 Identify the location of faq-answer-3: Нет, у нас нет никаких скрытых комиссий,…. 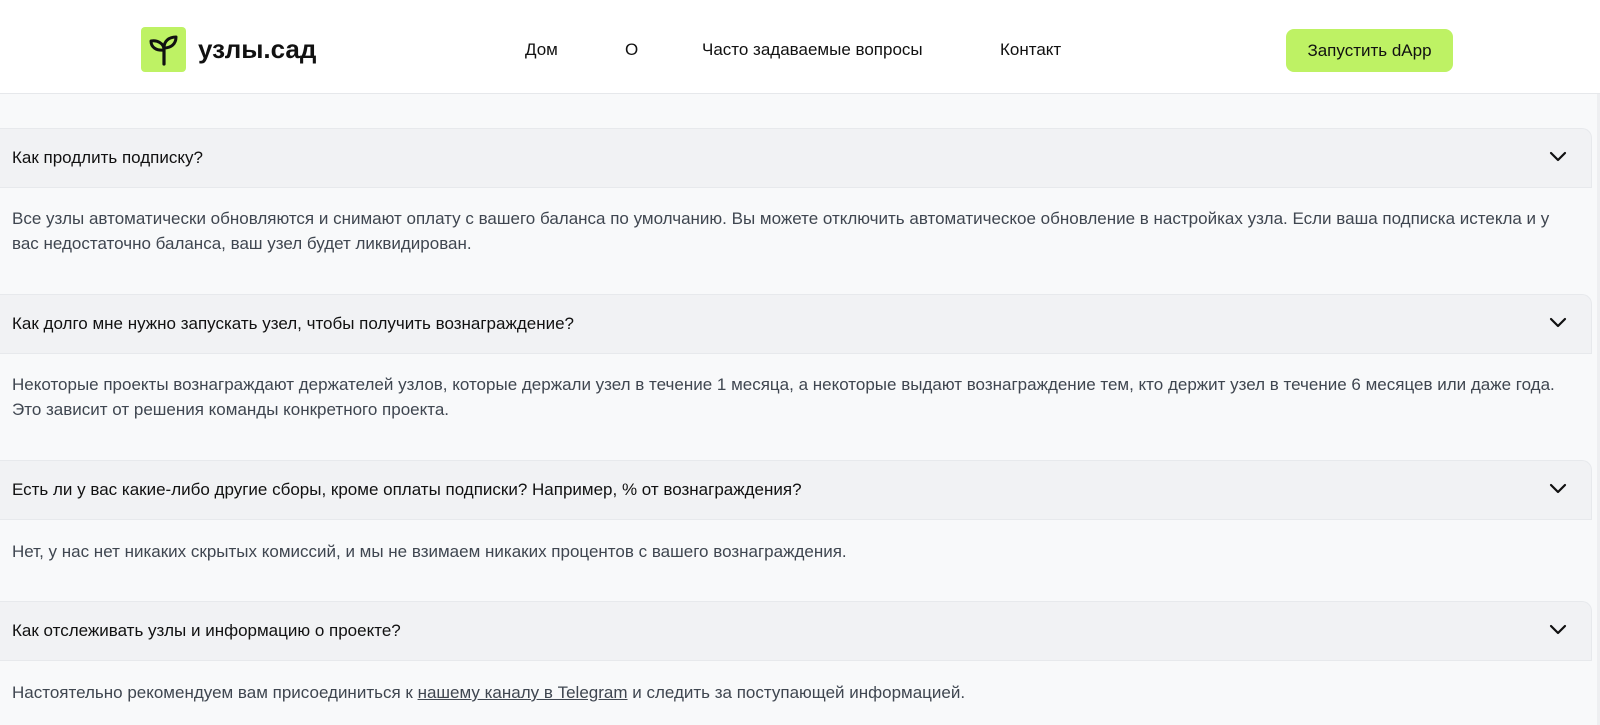
(429, 551).